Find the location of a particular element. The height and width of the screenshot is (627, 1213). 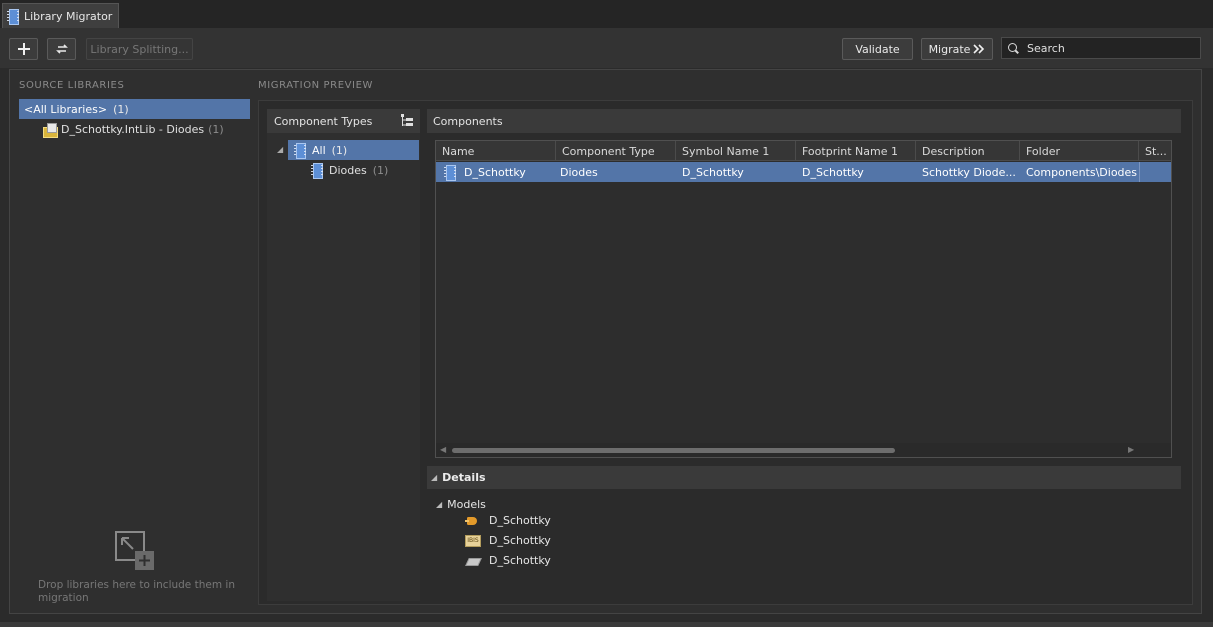

validate-label: Validate is located at coordinates (877, 49).